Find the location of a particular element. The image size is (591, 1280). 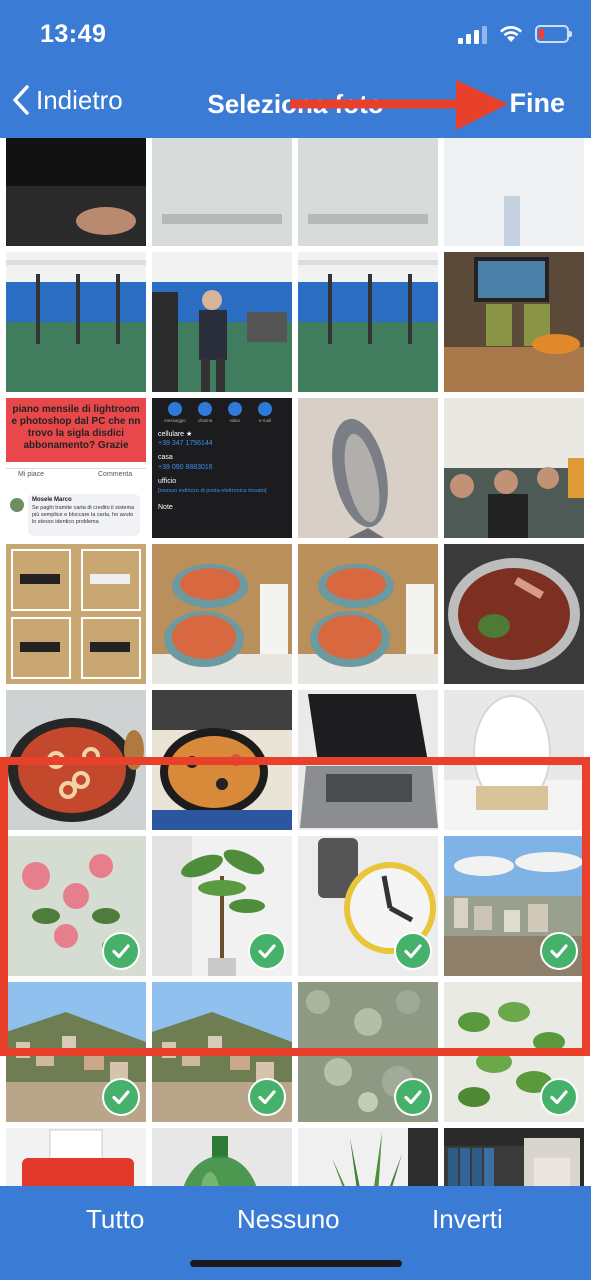

contact-notes-label: Note is located at coordinates (165, 507).